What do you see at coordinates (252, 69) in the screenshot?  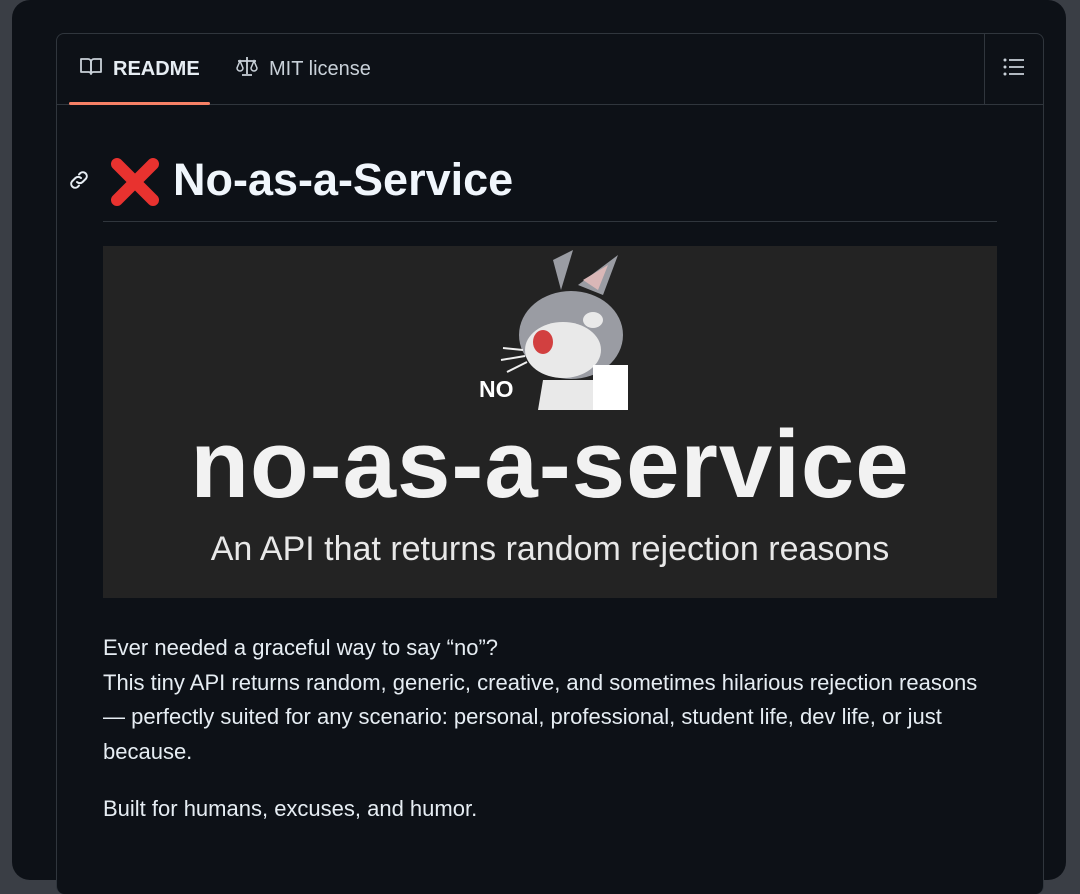 I see `scale-icon` at bounding box center [252, 69].